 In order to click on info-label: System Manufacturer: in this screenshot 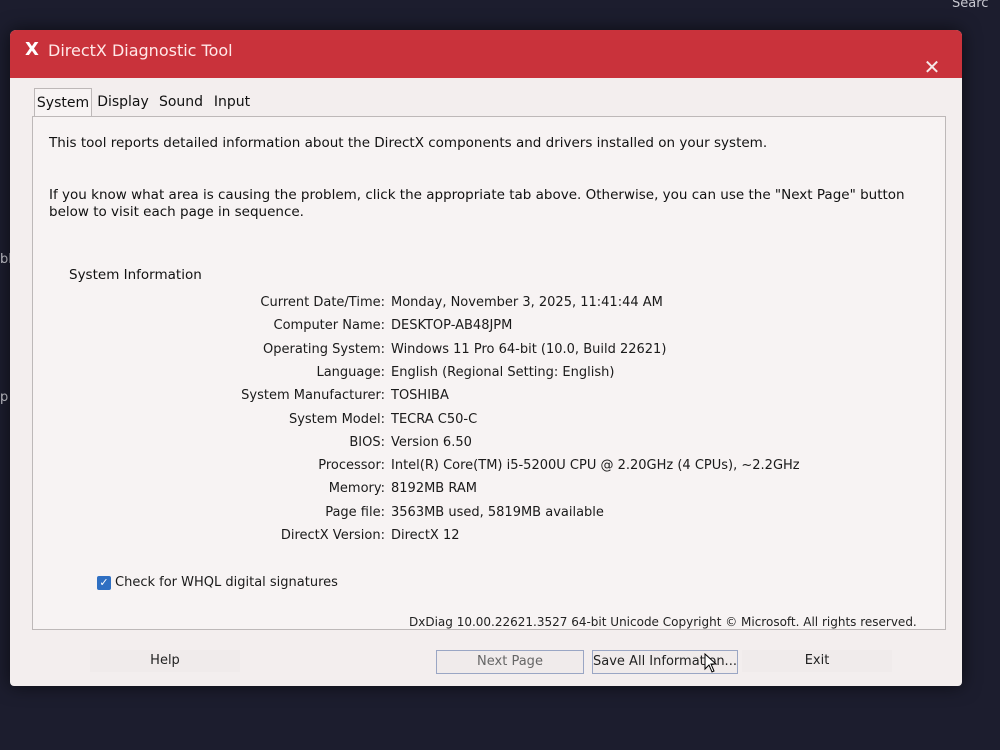, I will do `click(313, 396)`.